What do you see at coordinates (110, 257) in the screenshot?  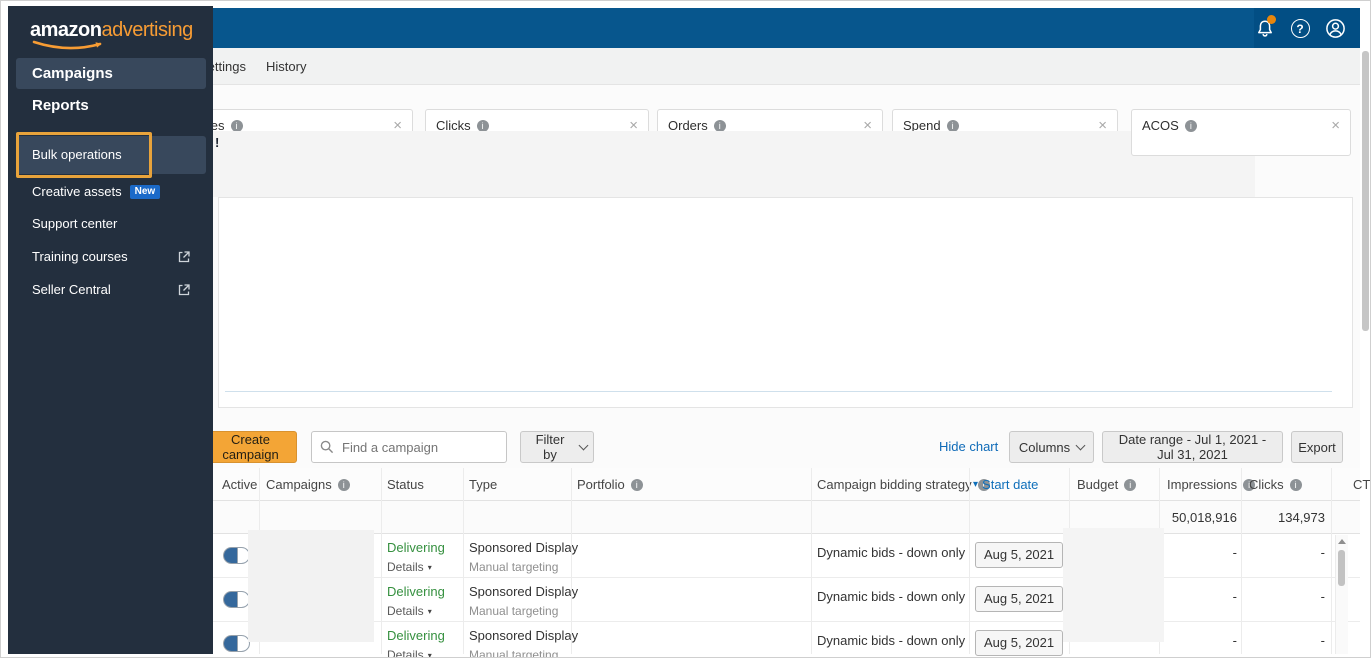 I see `sidebar-item-training-courses: Training courses` at bounding box center [110, 257].